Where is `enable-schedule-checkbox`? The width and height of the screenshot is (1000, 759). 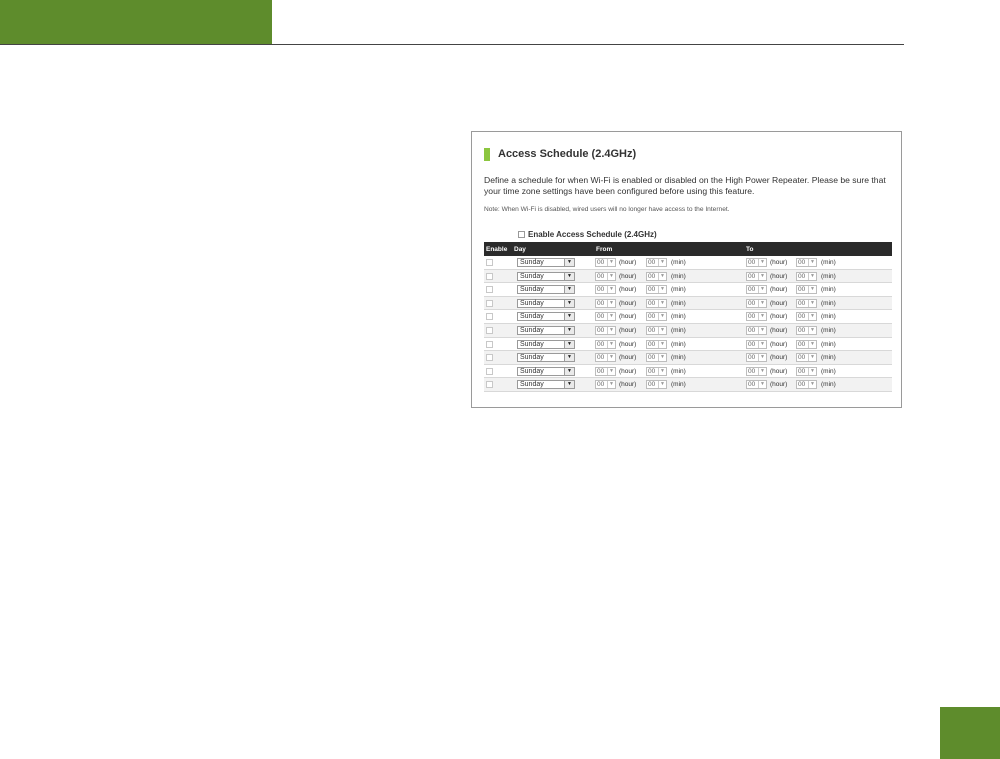 enable-schedule-checkbox is located at coordinates (521, 234).